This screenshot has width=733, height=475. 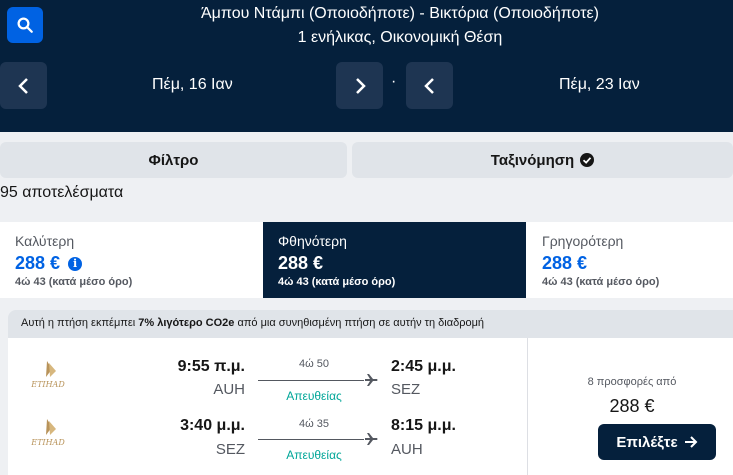 I want to click on eco-text-prefix: Αυτή η πτήση εκπέμπει, so click(x=80, y=323).